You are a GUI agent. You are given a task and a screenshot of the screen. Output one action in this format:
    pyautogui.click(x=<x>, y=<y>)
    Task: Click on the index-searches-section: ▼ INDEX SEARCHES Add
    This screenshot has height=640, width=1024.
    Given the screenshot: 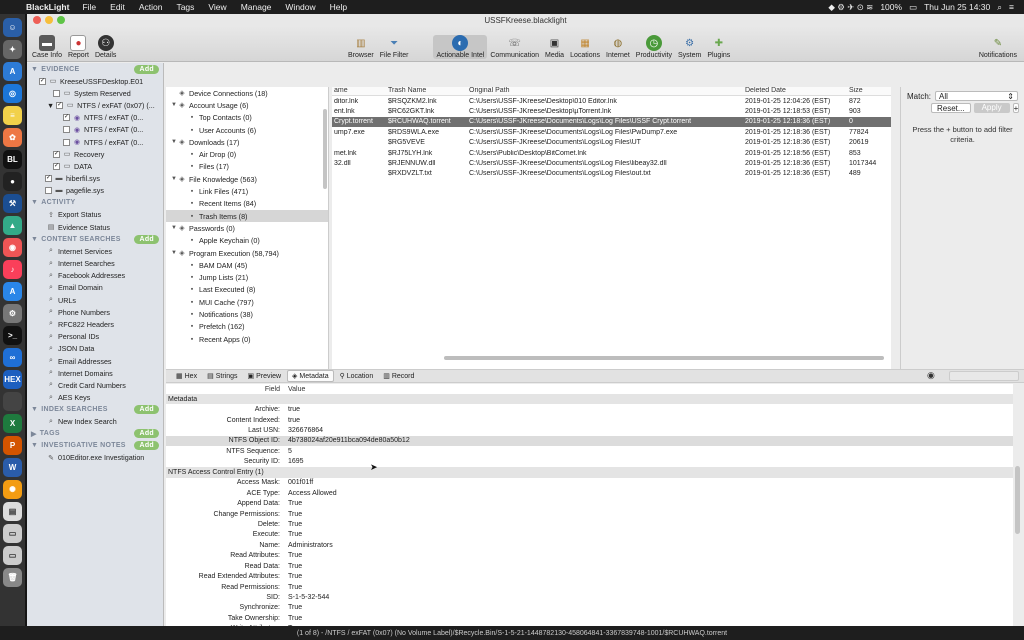 What is the action you would take?
    pyautogui.click(x=95, y=410)
    